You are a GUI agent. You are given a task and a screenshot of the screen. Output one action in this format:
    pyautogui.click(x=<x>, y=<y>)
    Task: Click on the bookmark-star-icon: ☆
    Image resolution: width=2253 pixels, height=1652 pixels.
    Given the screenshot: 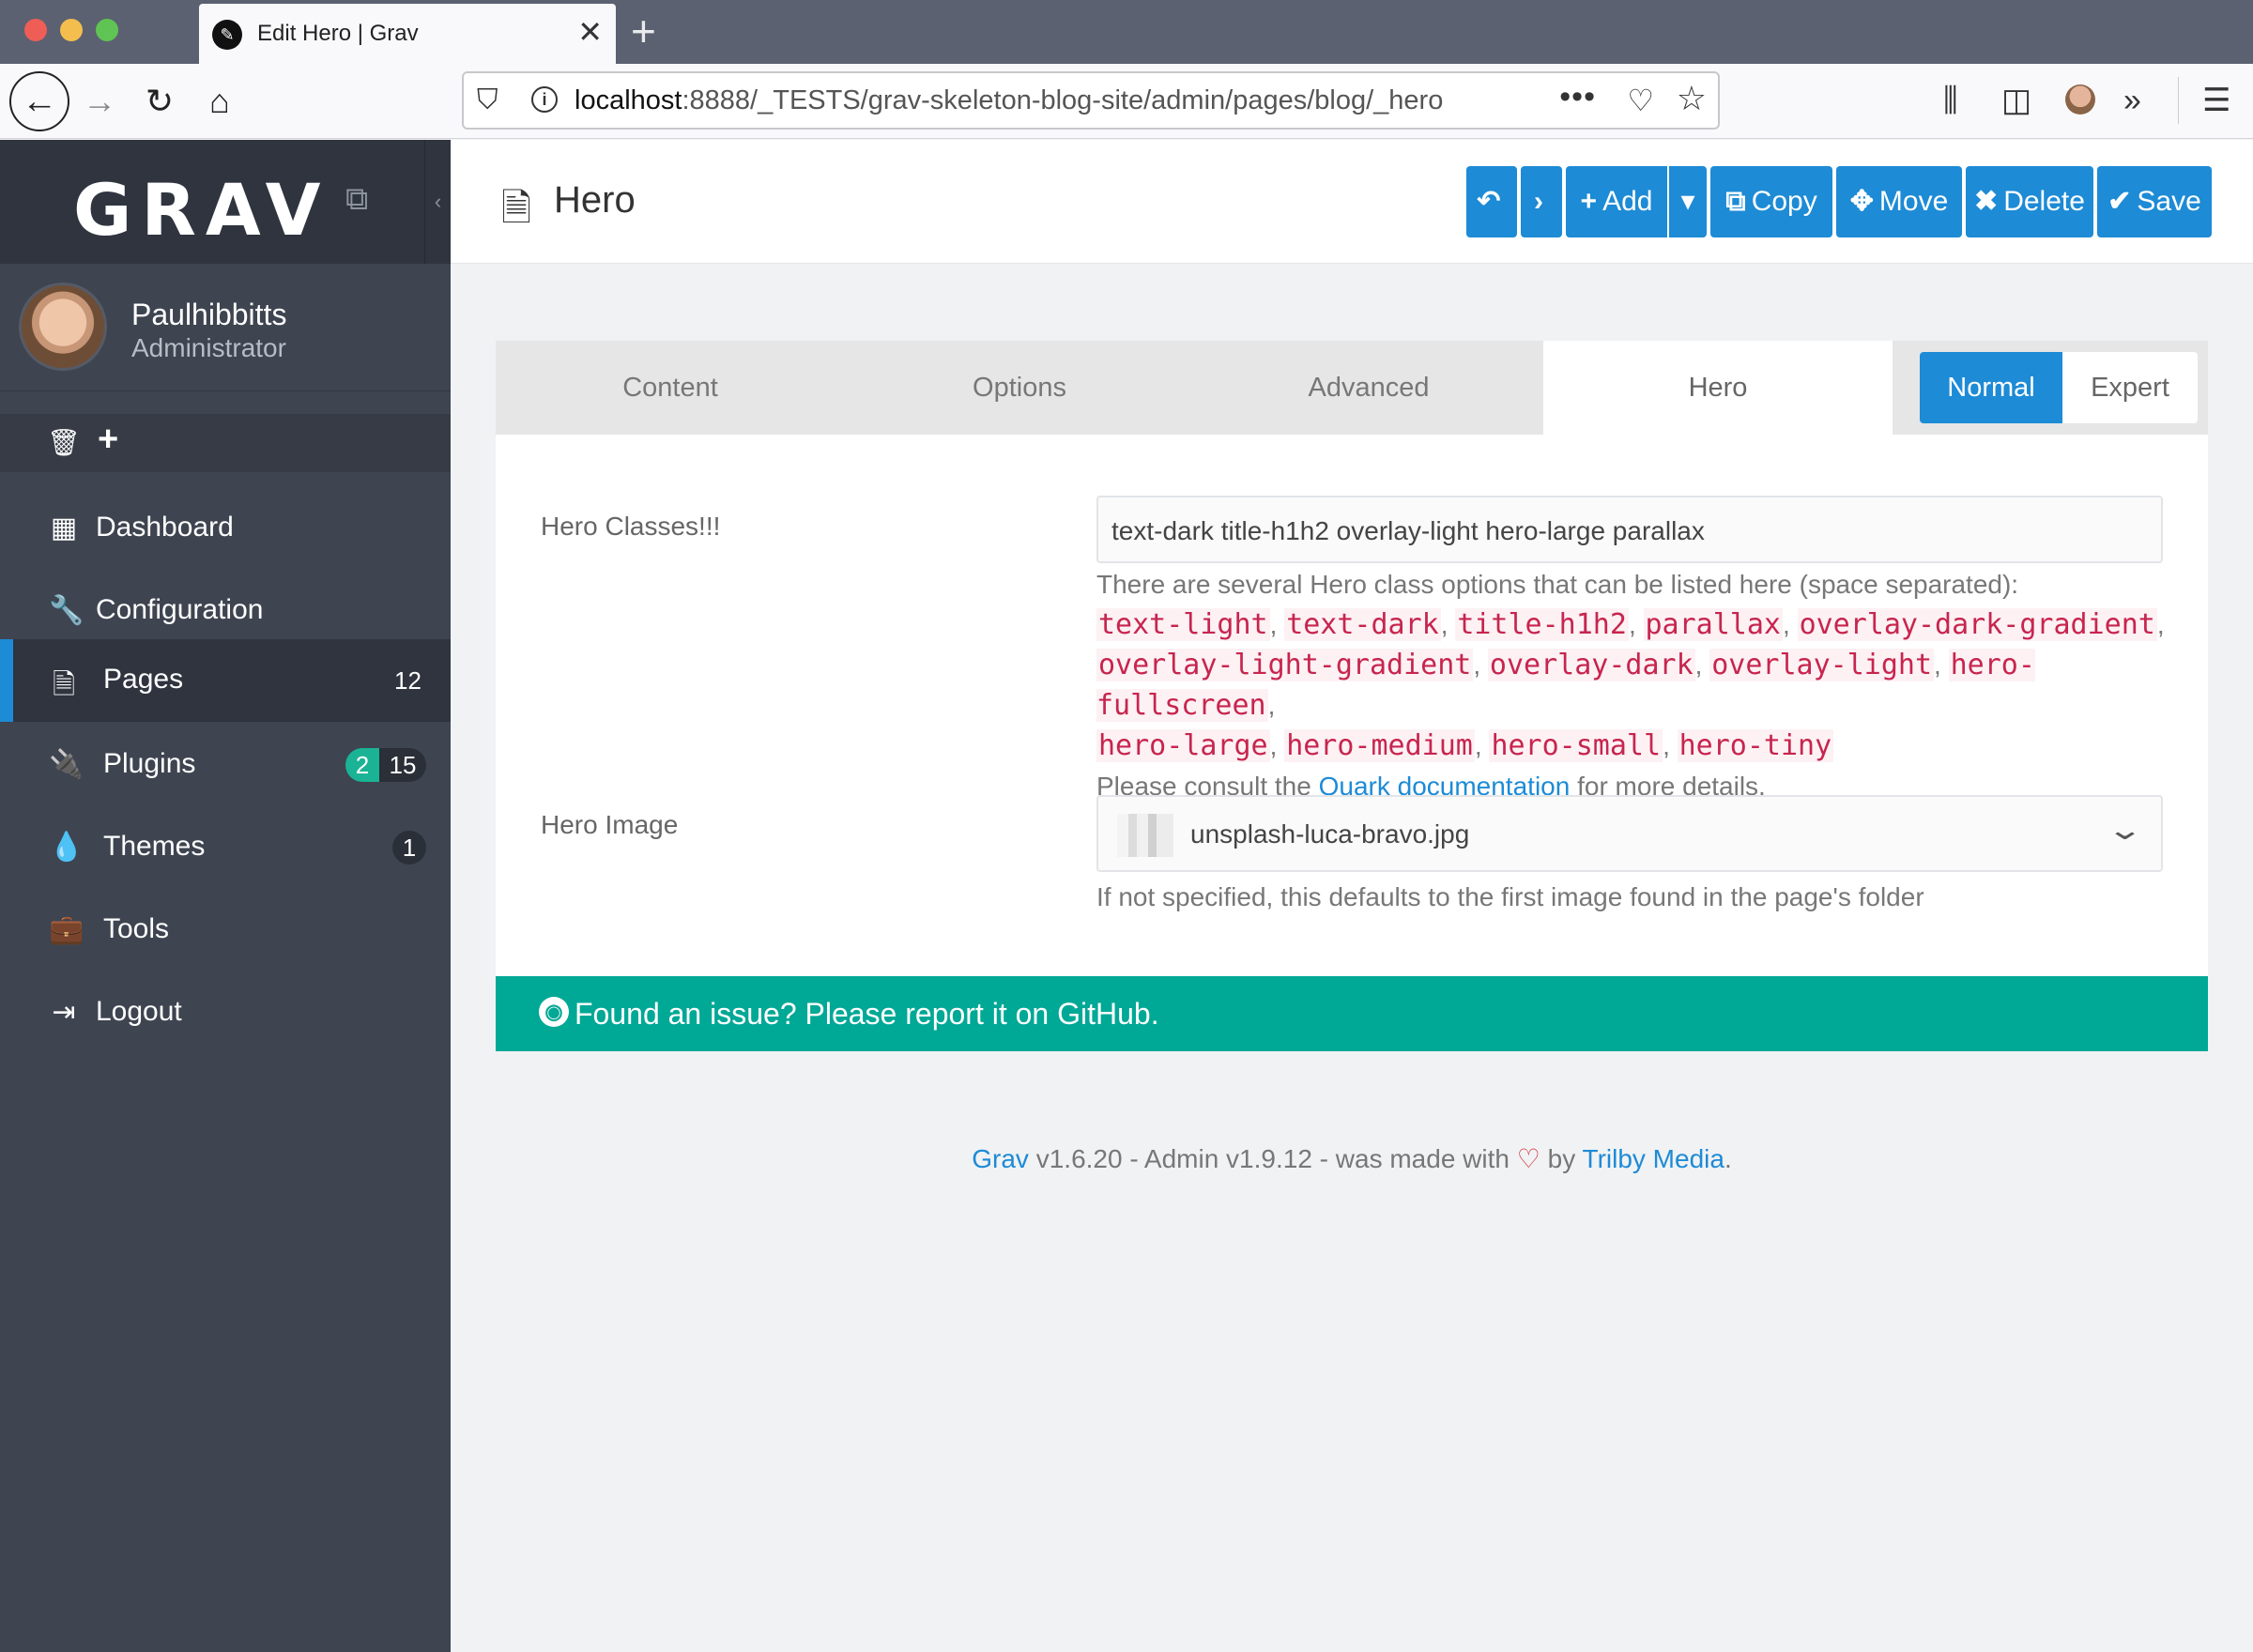 What is the action you would take?
    pyautogui.click(x=1692, y=98)
    